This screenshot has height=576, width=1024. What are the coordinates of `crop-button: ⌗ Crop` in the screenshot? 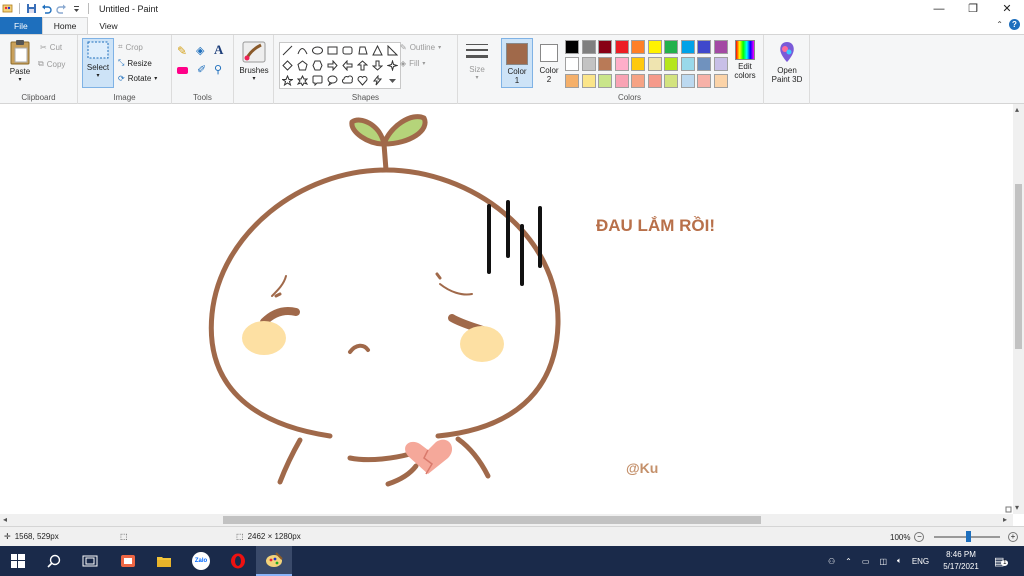 It's located at (130, 47).